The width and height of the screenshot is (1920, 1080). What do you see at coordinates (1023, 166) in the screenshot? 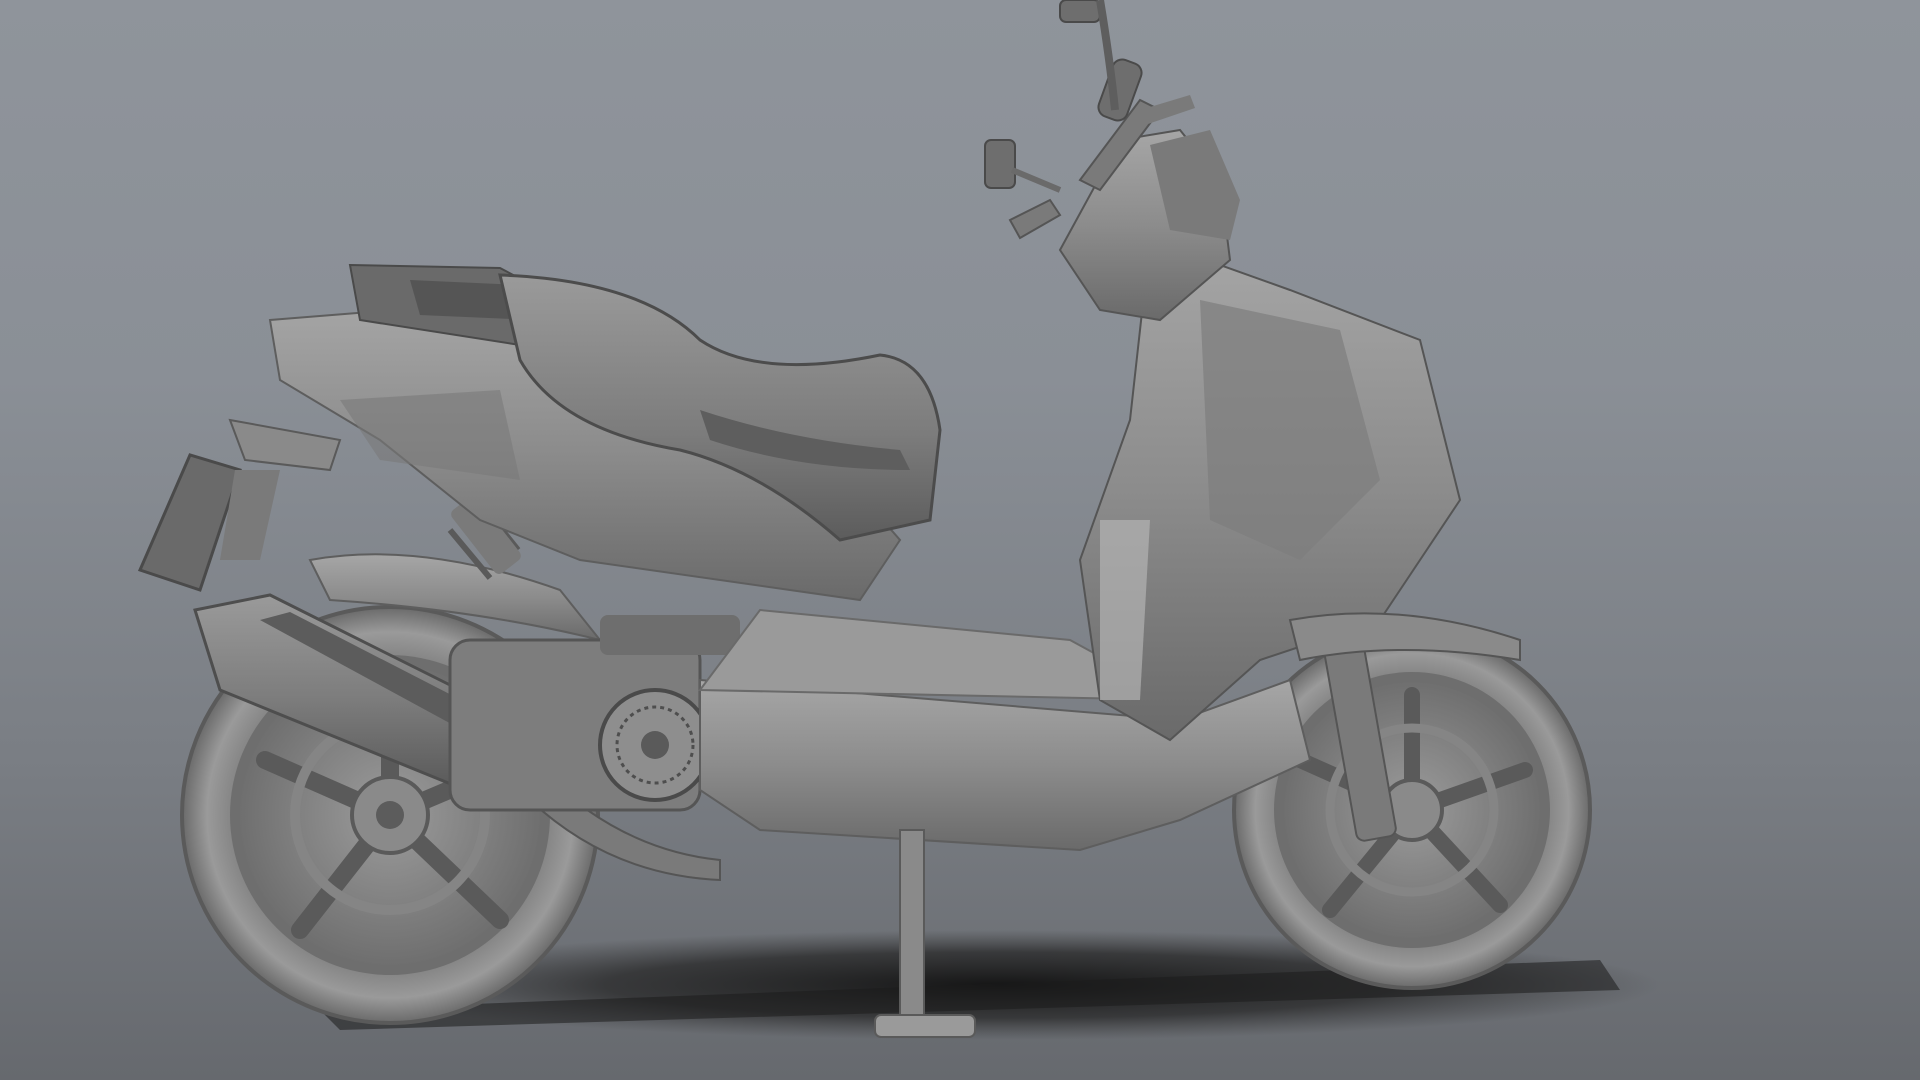
I see `left-mirror` at bounding box center [1023, 166].